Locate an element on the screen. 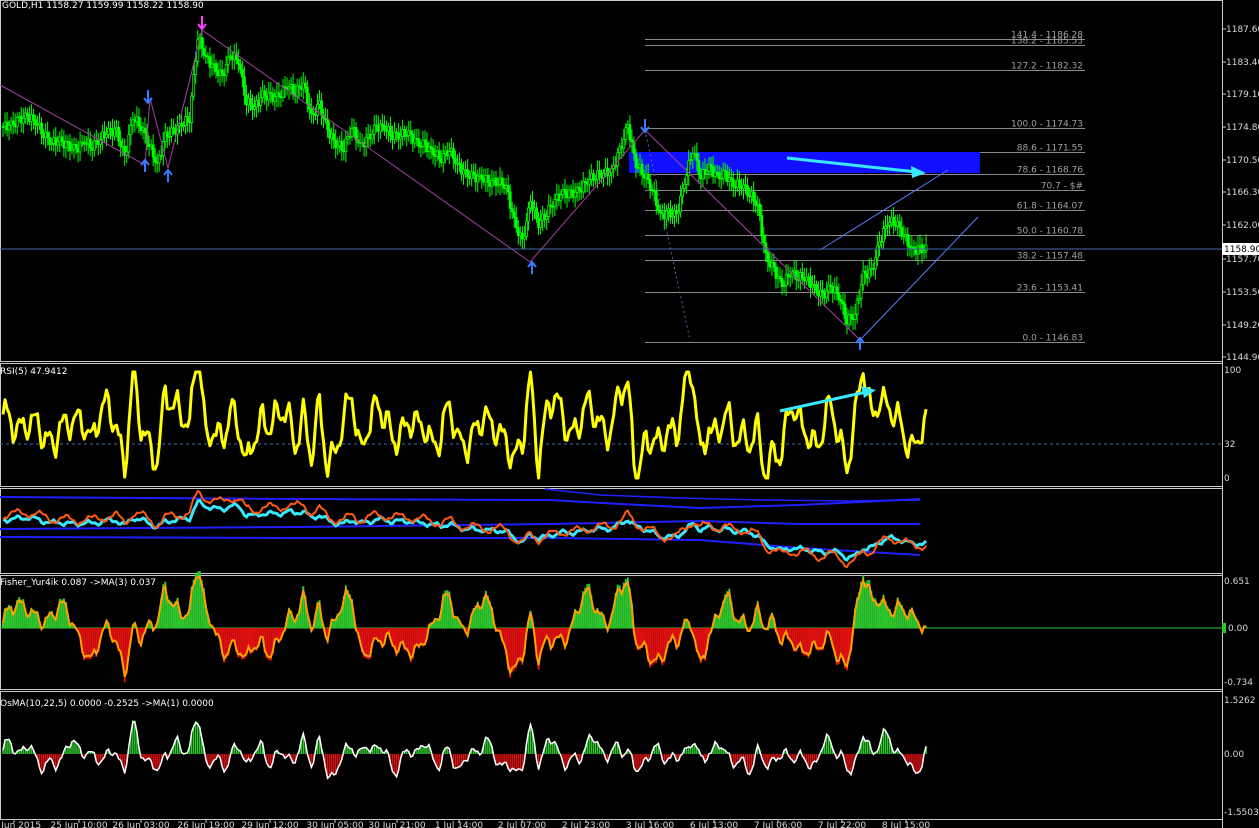 The image size is (1259, 828). ma-orange-line is located at coordinates (464, 529).